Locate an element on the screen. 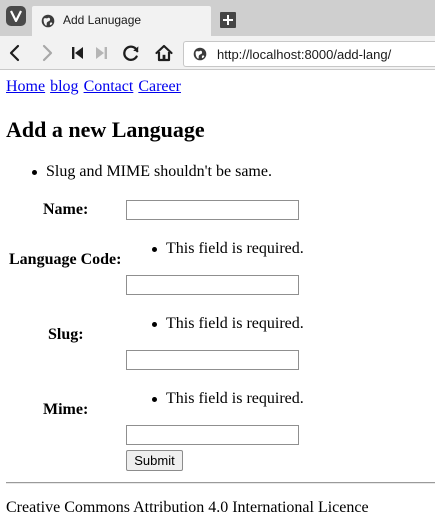 The width and height of the screenshot is (435, 529). nav-link-contact: Contact is located at coordinates (109, 86).